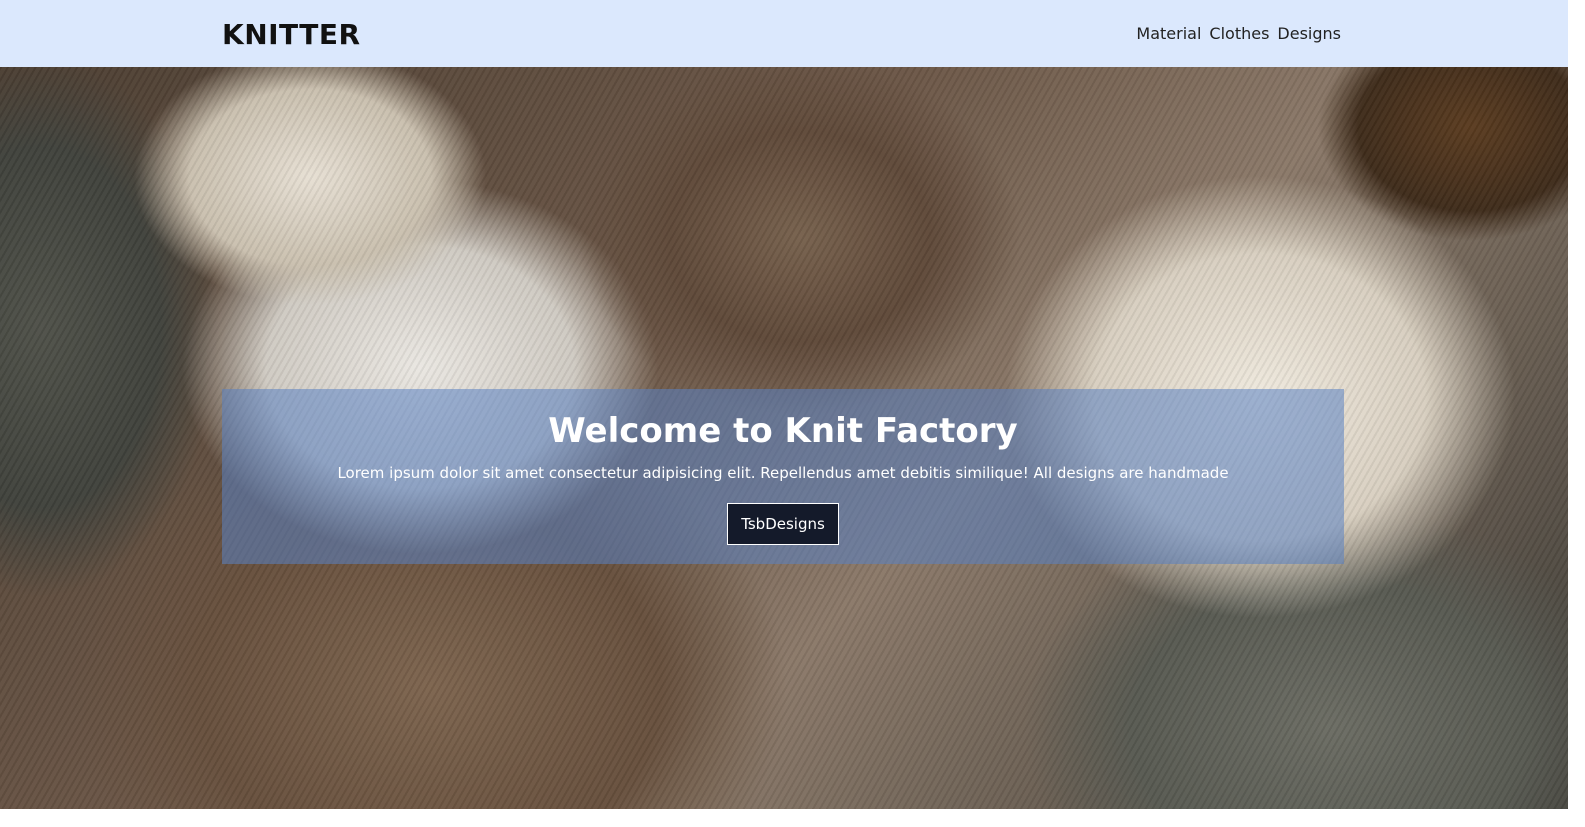  Describe the element at coordinates (291, 34) in the screenshot. I see `site-logo: KNITTER` at that location.